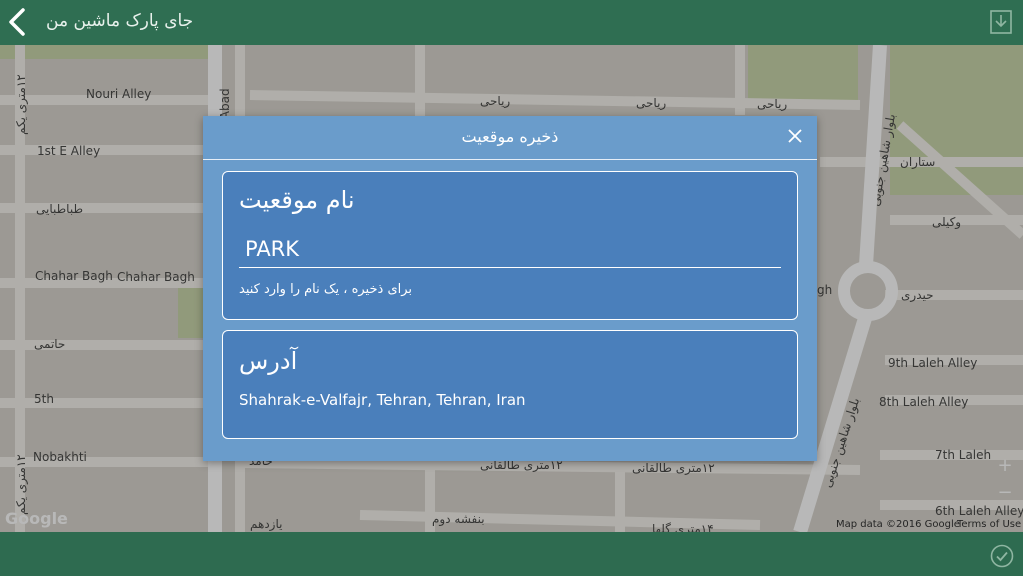  I want to click on location-name-label: نام موقعیت, so click(297, 200).